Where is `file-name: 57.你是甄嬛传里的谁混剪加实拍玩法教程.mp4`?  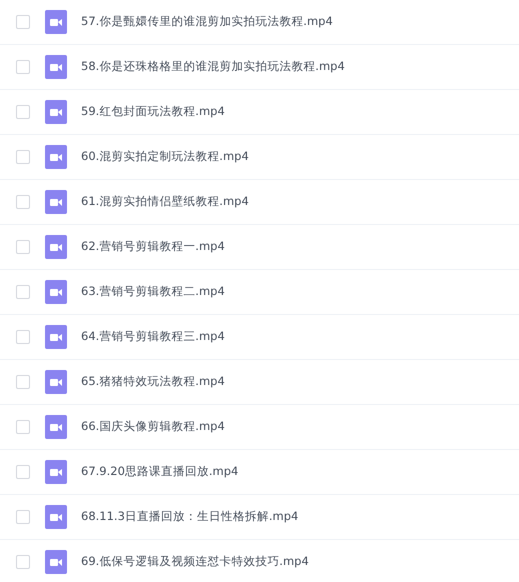 file-name: 57.你是甄嬛传里的谁混剪加实拍玩法教程.mp4 is located at coordinates (207, 22).